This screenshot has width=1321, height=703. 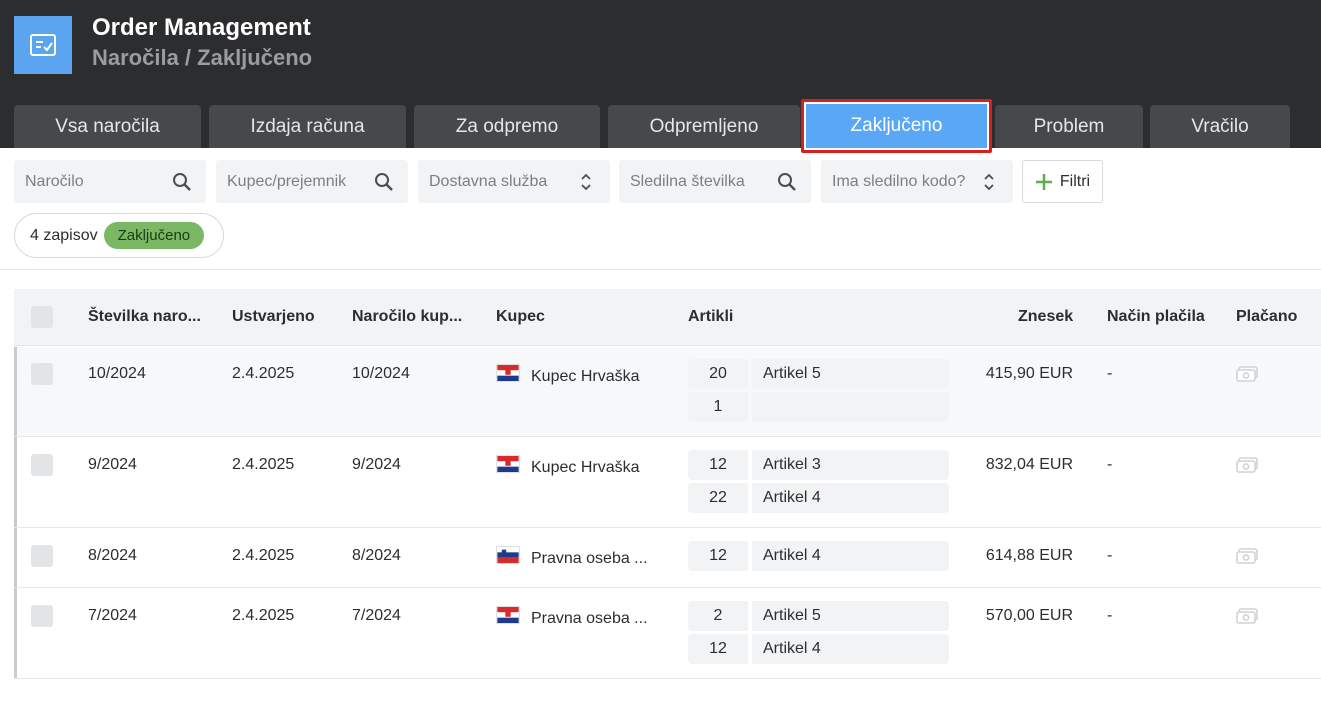 What do you see at coordinates (899, 181) in the screenshot?
I see `has-tracking-placeholder: Ima sledilno kodo?` at bounding box center [899, 181].